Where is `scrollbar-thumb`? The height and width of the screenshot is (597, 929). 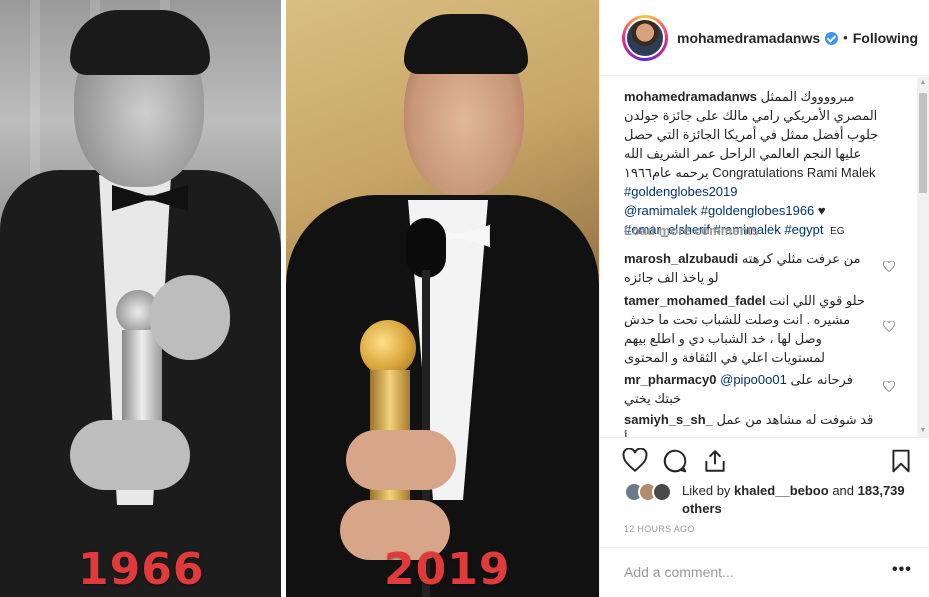
scrollbar-thumb is located at coordinates (923, 143).